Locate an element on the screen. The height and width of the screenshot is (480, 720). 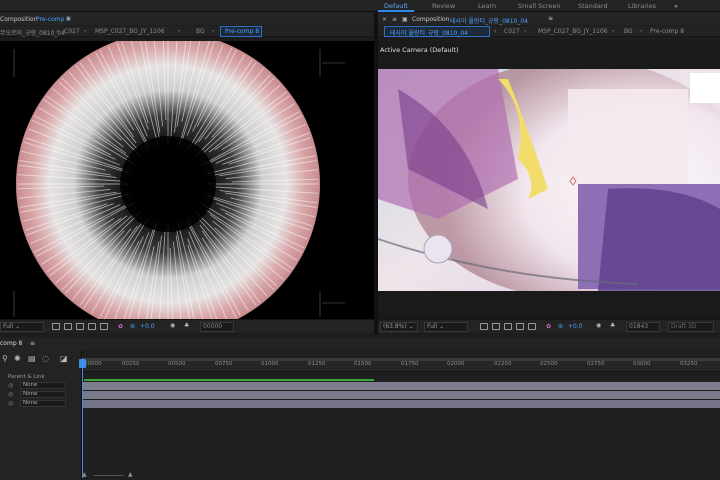
workspace-libraries: Libraries is located at coordinates (642, 6).